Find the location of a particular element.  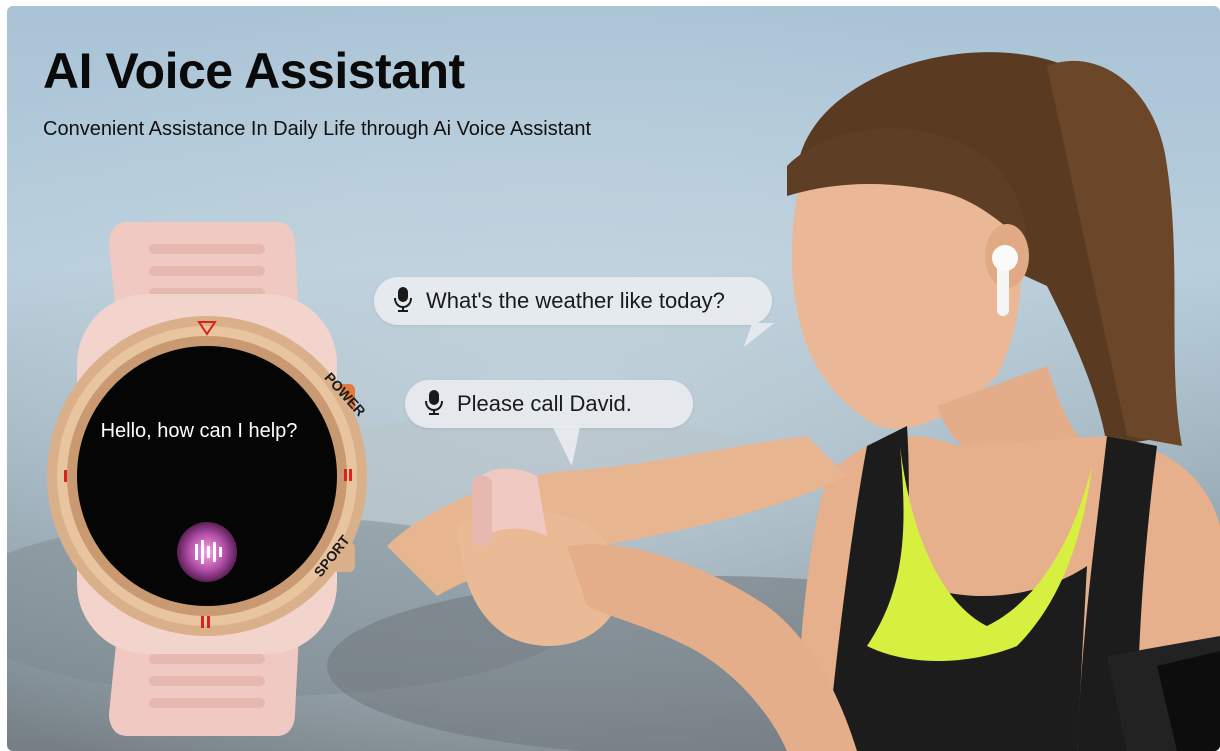

speech-bubble-call: Please call David. is located at coordinates (549, 423).